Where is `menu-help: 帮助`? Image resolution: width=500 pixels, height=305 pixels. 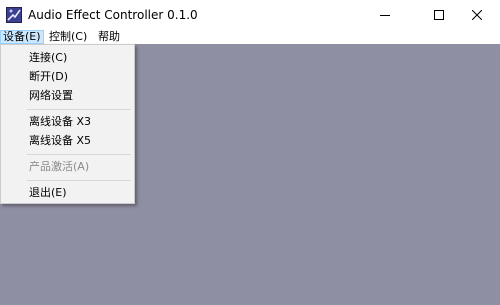
menu-help: 帮助 is located at coordinates (109, 37).